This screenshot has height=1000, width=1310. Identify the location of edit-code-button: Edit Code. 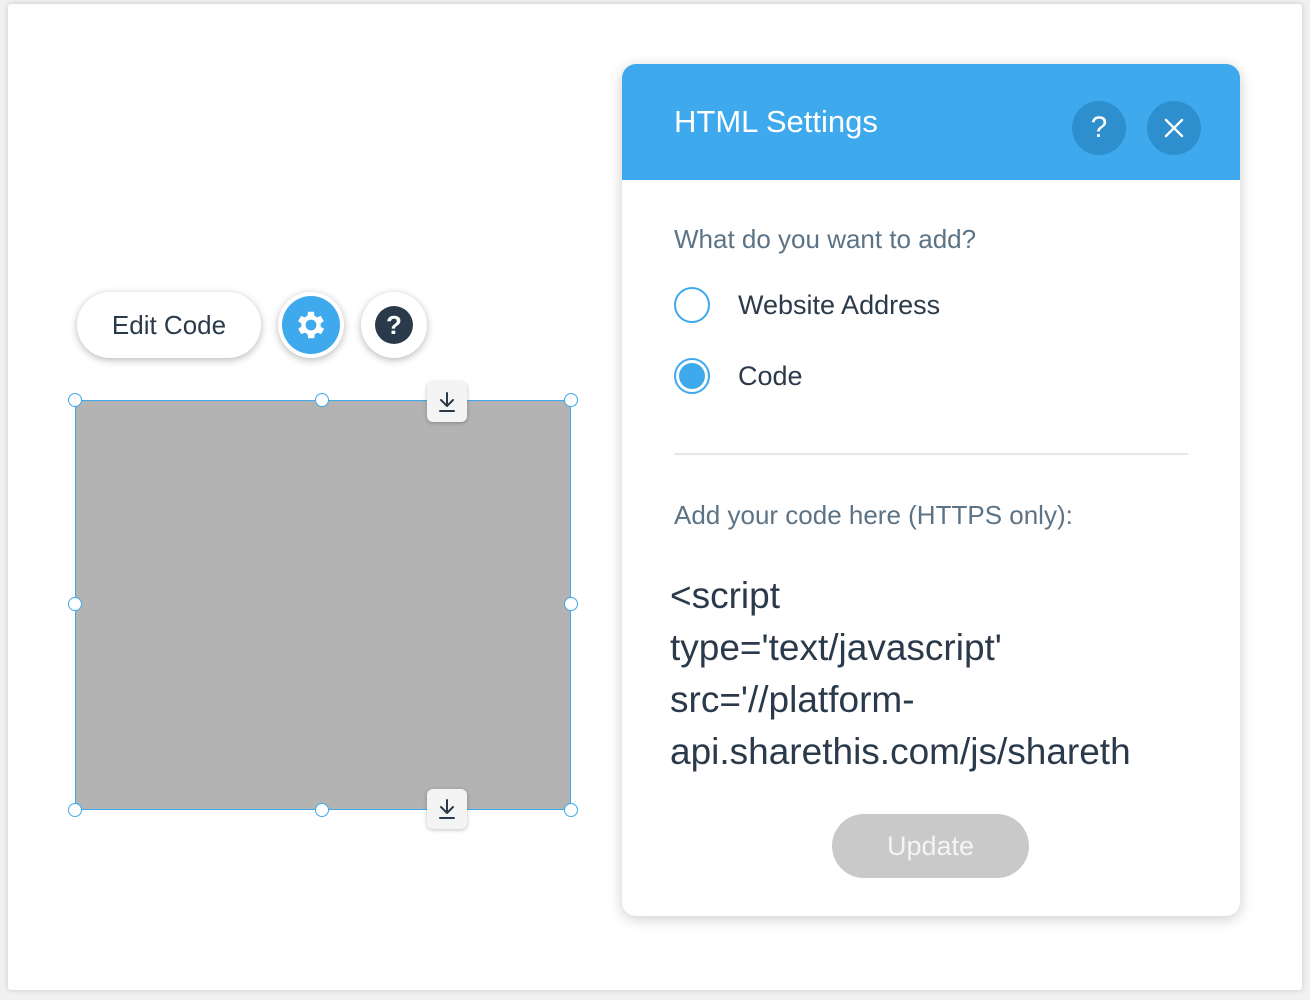
(169, 325).